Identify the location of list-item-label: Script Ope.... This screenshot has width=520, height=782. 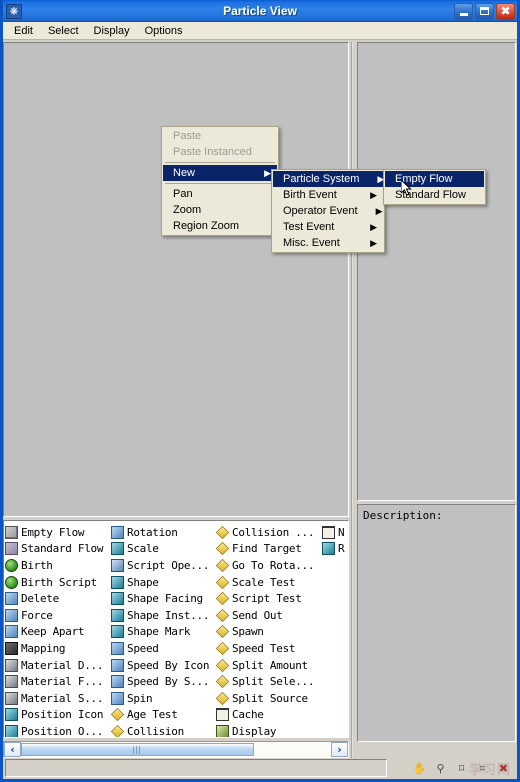
(168, 565).